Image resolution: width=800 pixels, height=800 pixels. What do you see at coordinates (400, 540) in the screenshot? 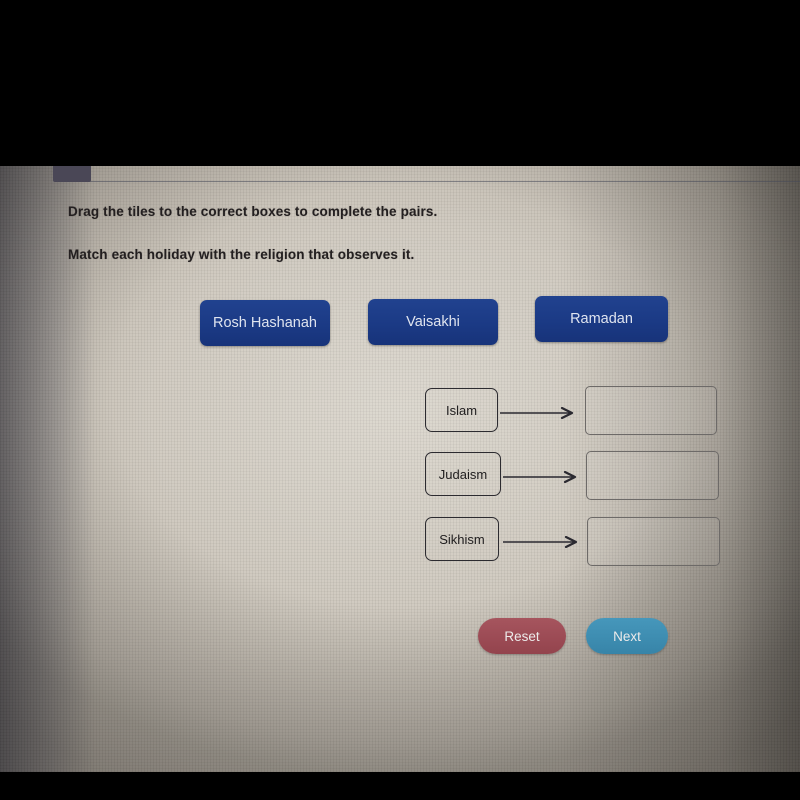
I see `match-row: Sikhism` at bounding box center [400, 540].